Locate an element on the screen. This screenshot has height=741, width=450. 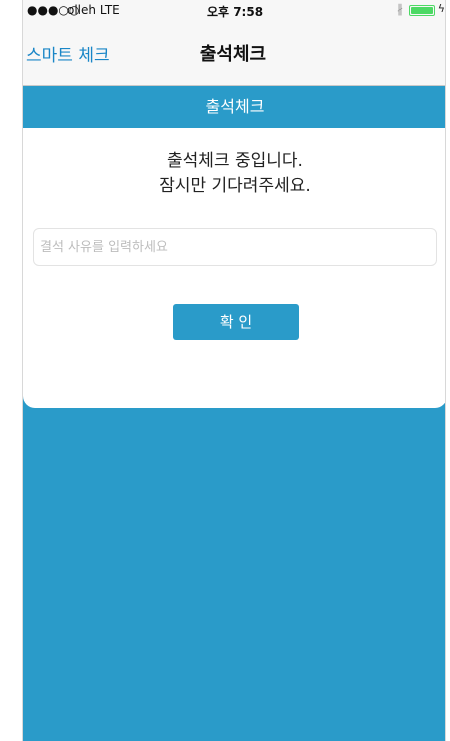
status-message-line2: 잠시만 기다려주세요. is located at coordinates (235, 186).